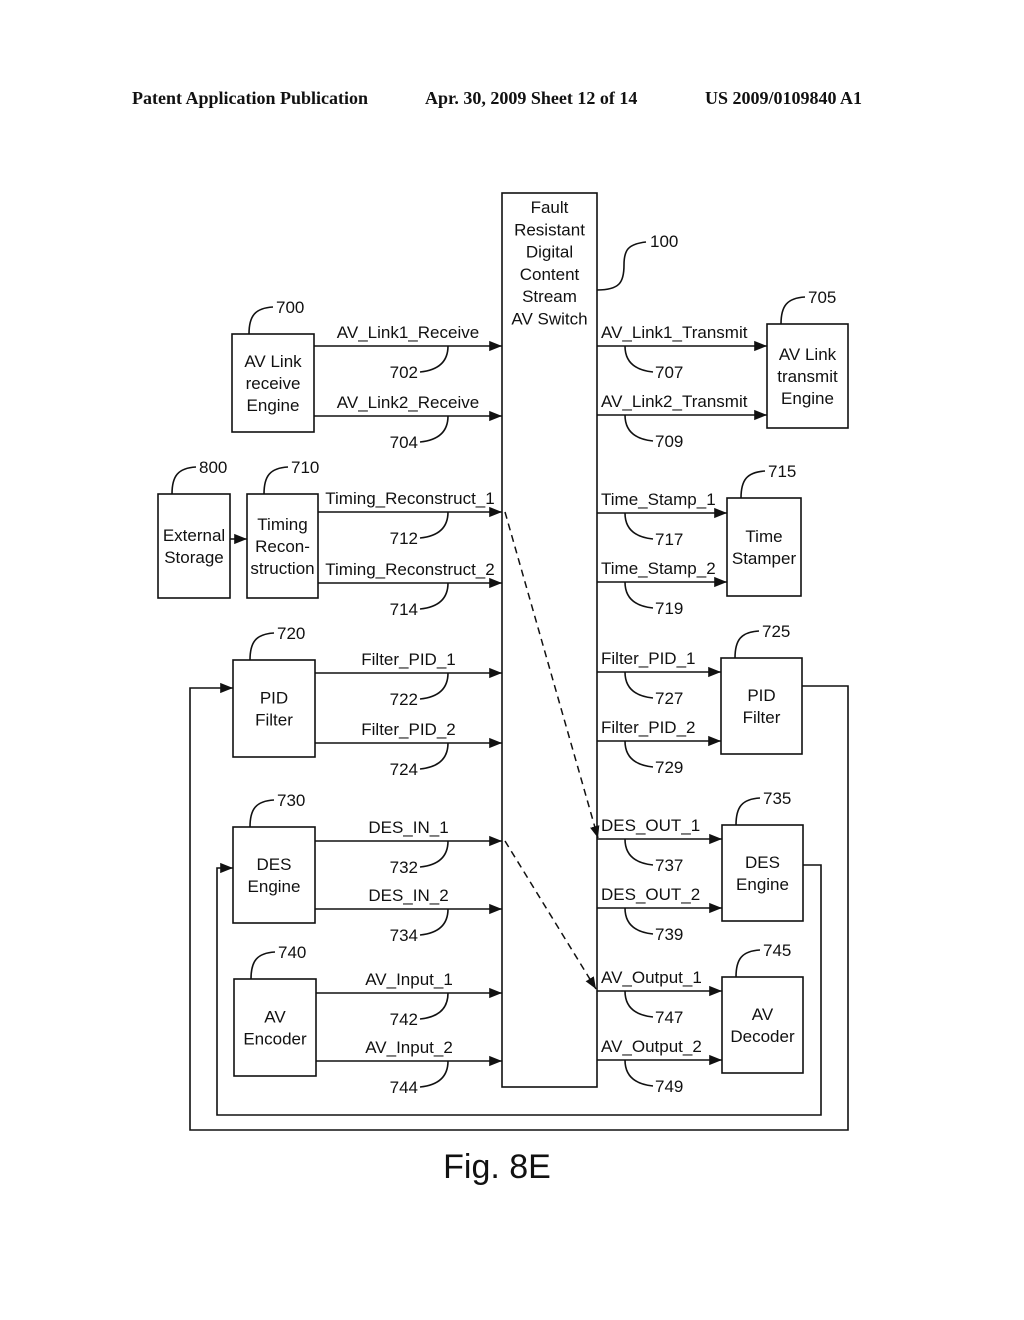  I want to click on signal-label: AV_Output_1, so click(651, 977).